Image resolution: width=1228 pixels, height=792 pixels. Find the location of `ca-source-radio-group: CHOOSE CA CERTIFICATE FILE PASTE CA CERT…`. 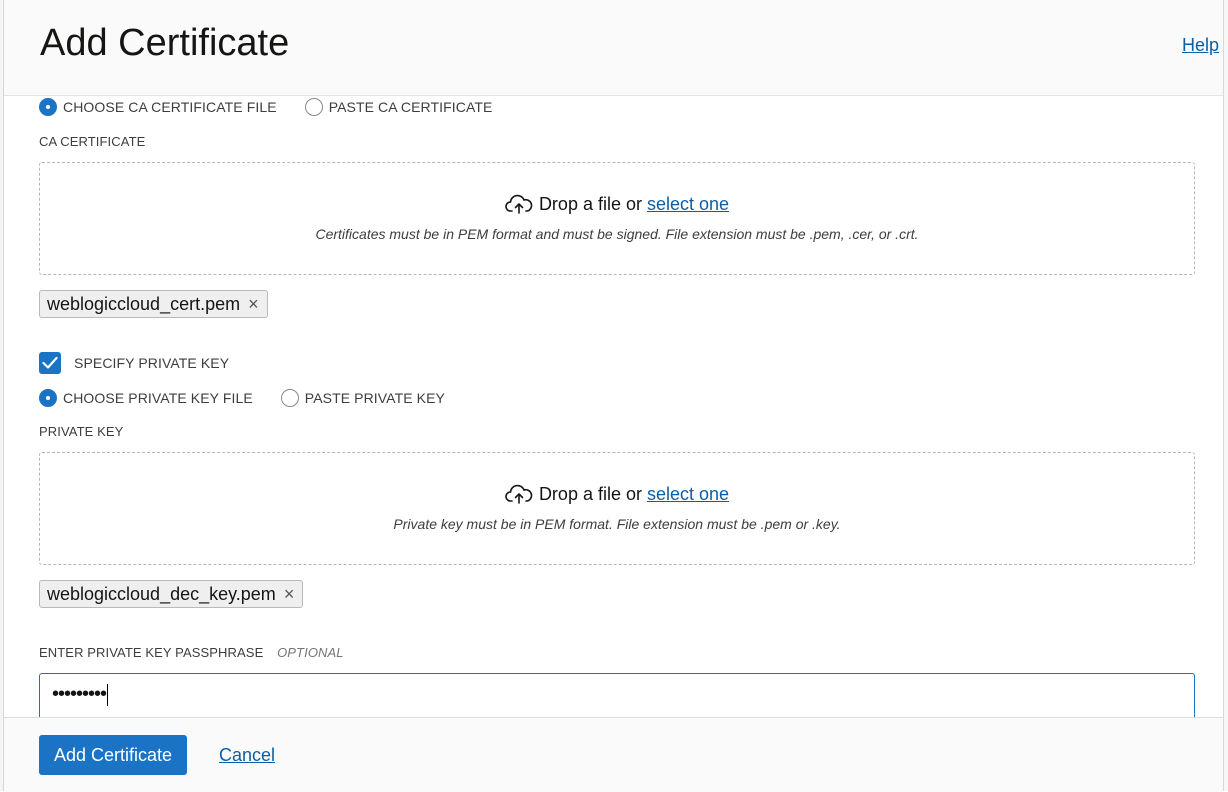

ca-source-radio-group: CHOOSE CA CERTIFICATE FILE PASTE CA CERT… is located at coordinates (280, 107).